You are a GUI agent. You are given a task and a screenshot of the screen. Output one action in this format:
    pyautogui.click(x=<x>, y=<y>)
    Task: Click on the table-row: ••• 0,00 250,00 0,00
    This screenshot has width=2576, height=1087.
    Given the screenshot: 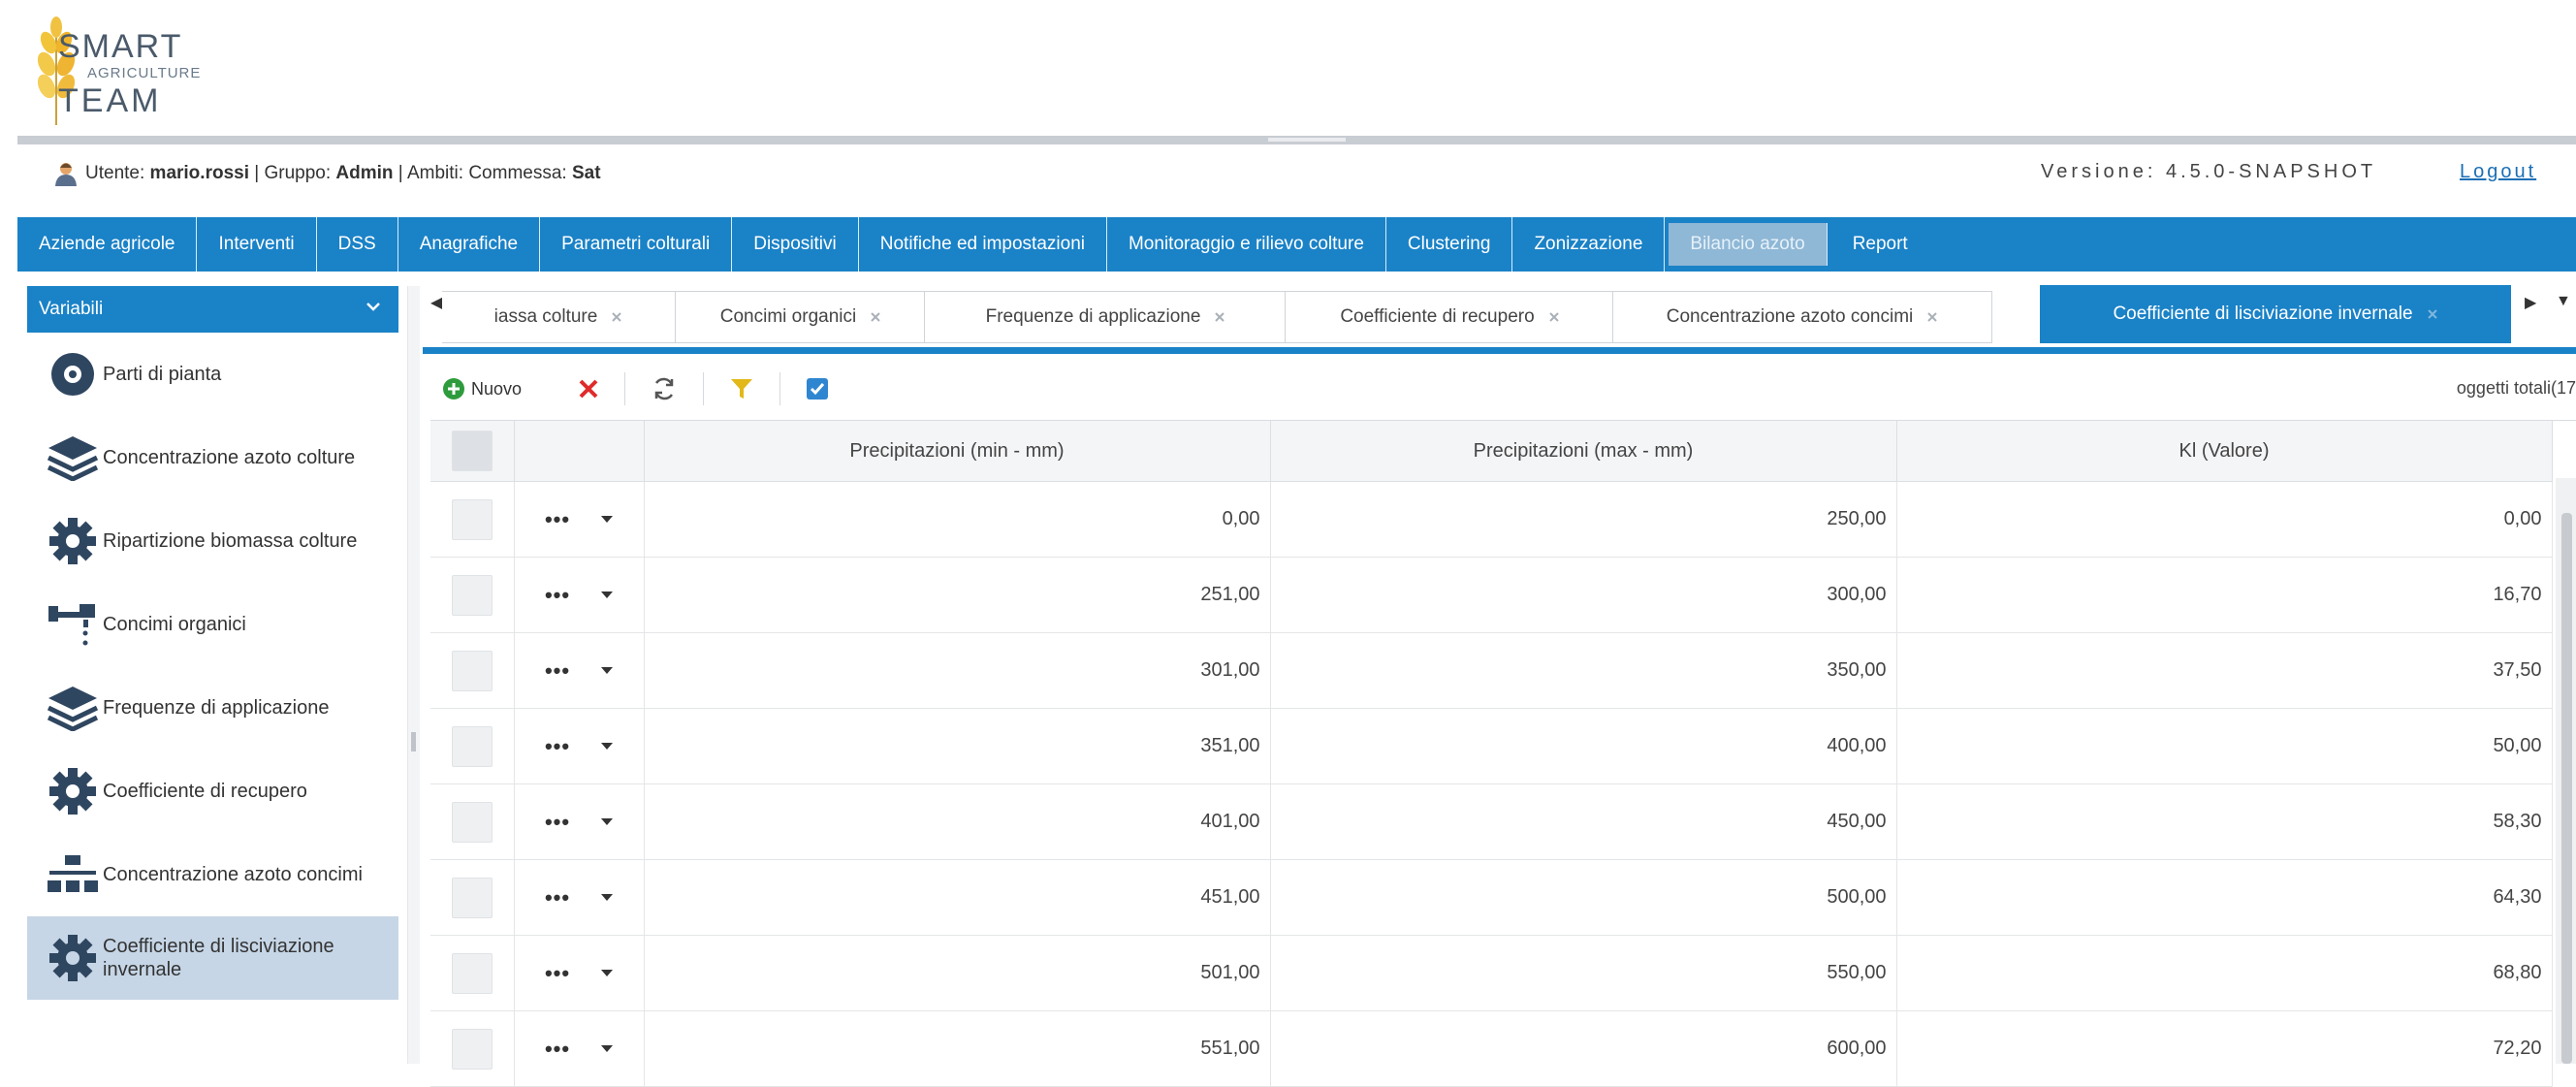 What is the action you would take?
    pyautogui.click(x=1492, y=519)
    